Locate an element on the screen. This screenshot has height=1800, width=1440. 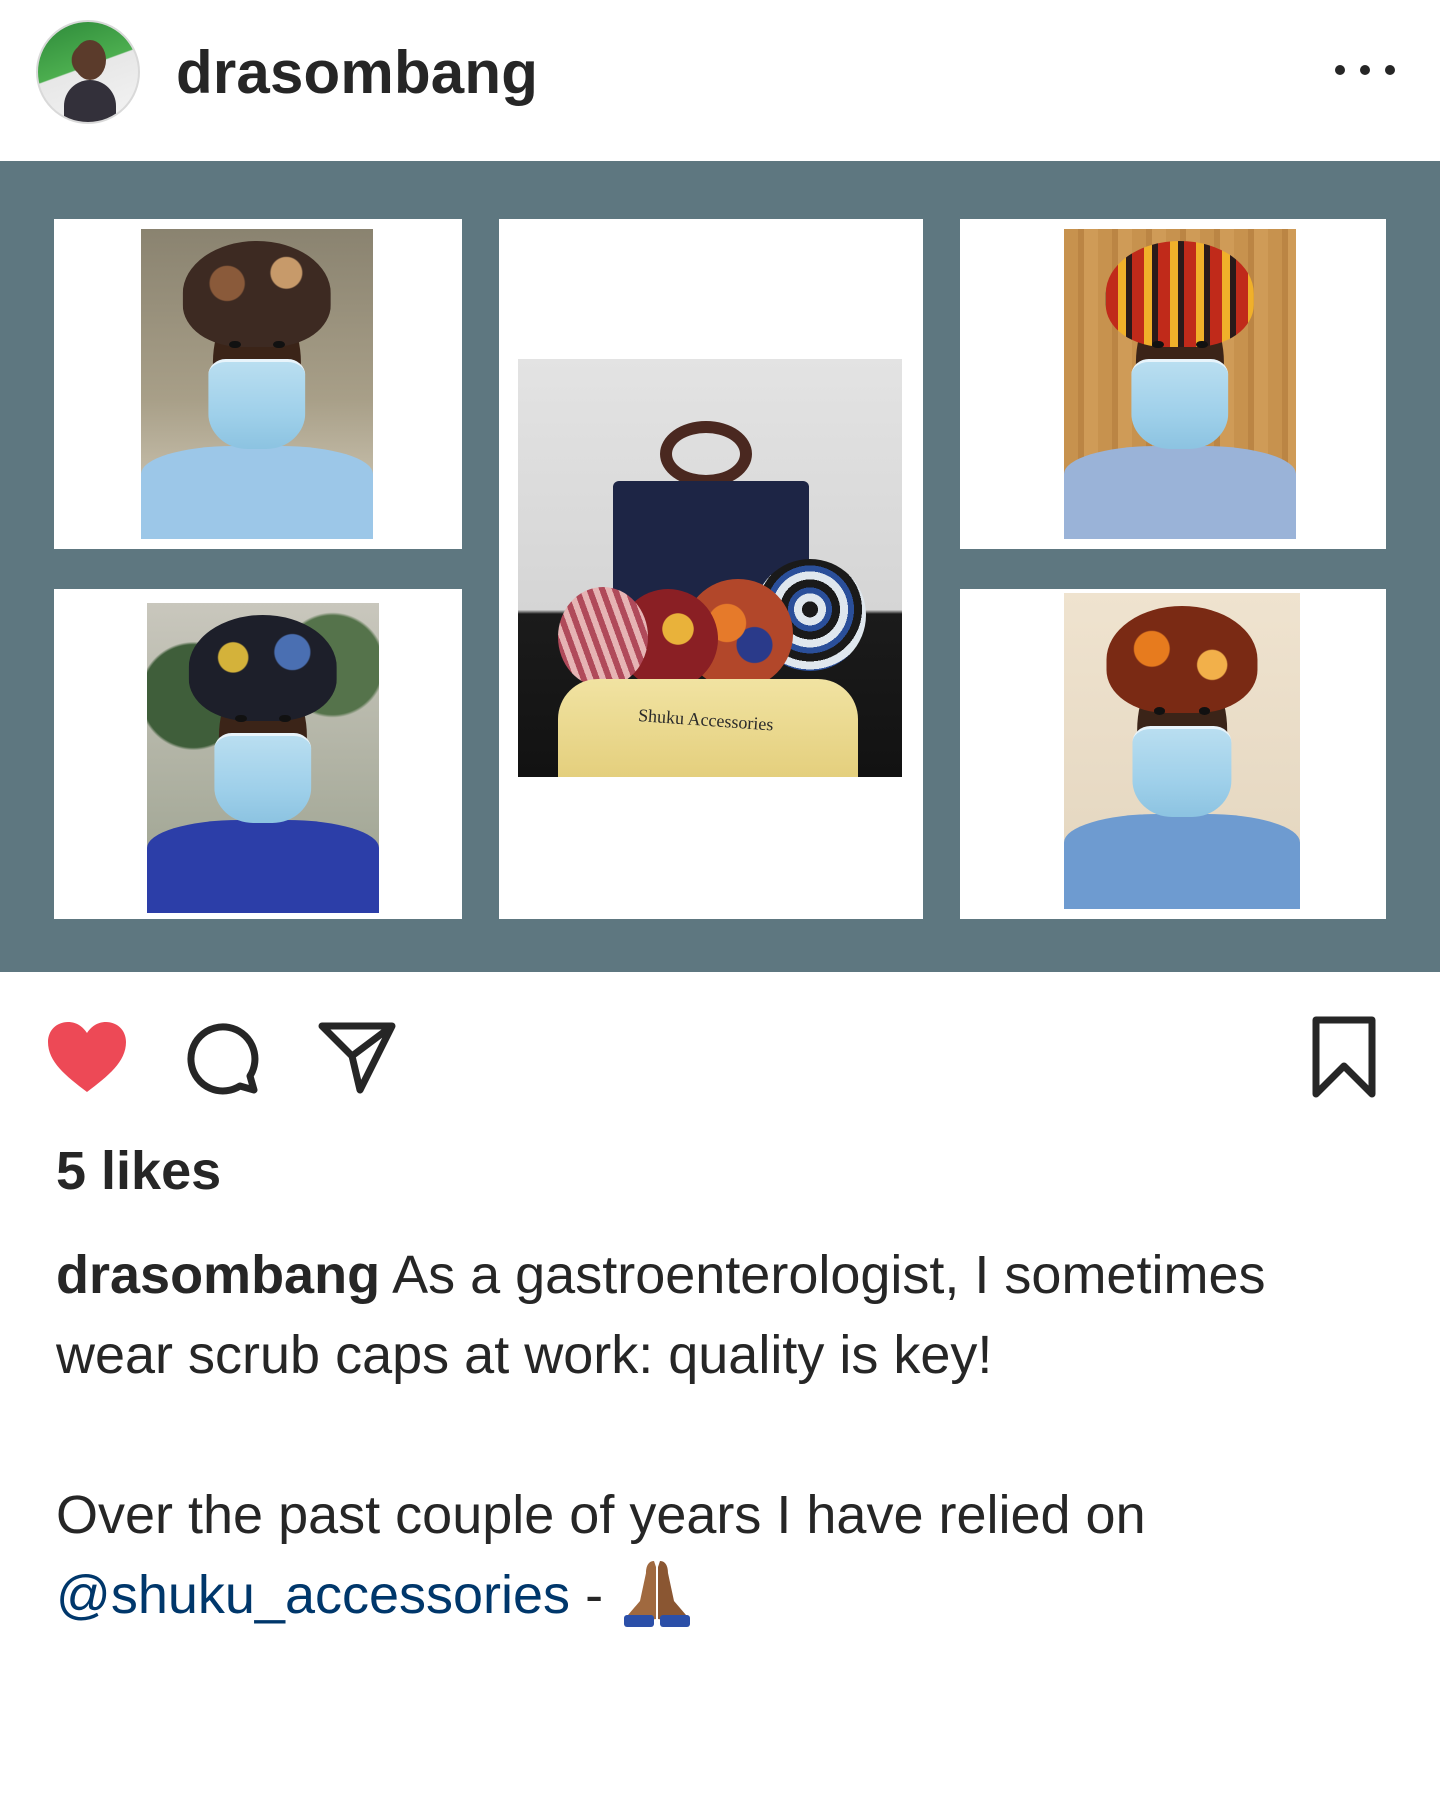
shuku-bag-photo: Shuku Accessories is located at coordinates (710, 568).